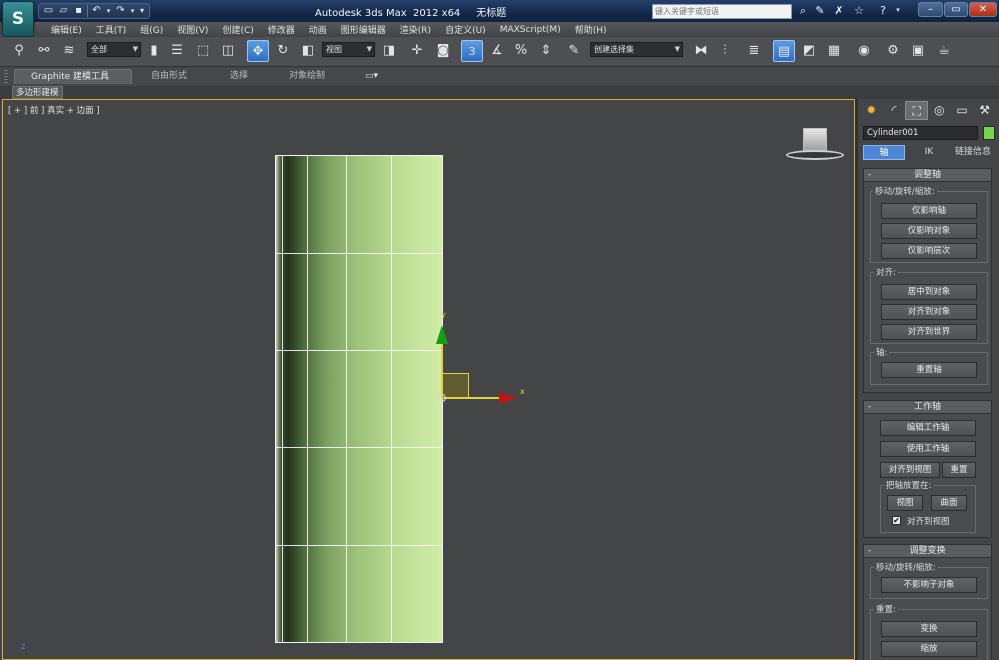  I want to click on app-logo-icon: S, so click(18, 19).